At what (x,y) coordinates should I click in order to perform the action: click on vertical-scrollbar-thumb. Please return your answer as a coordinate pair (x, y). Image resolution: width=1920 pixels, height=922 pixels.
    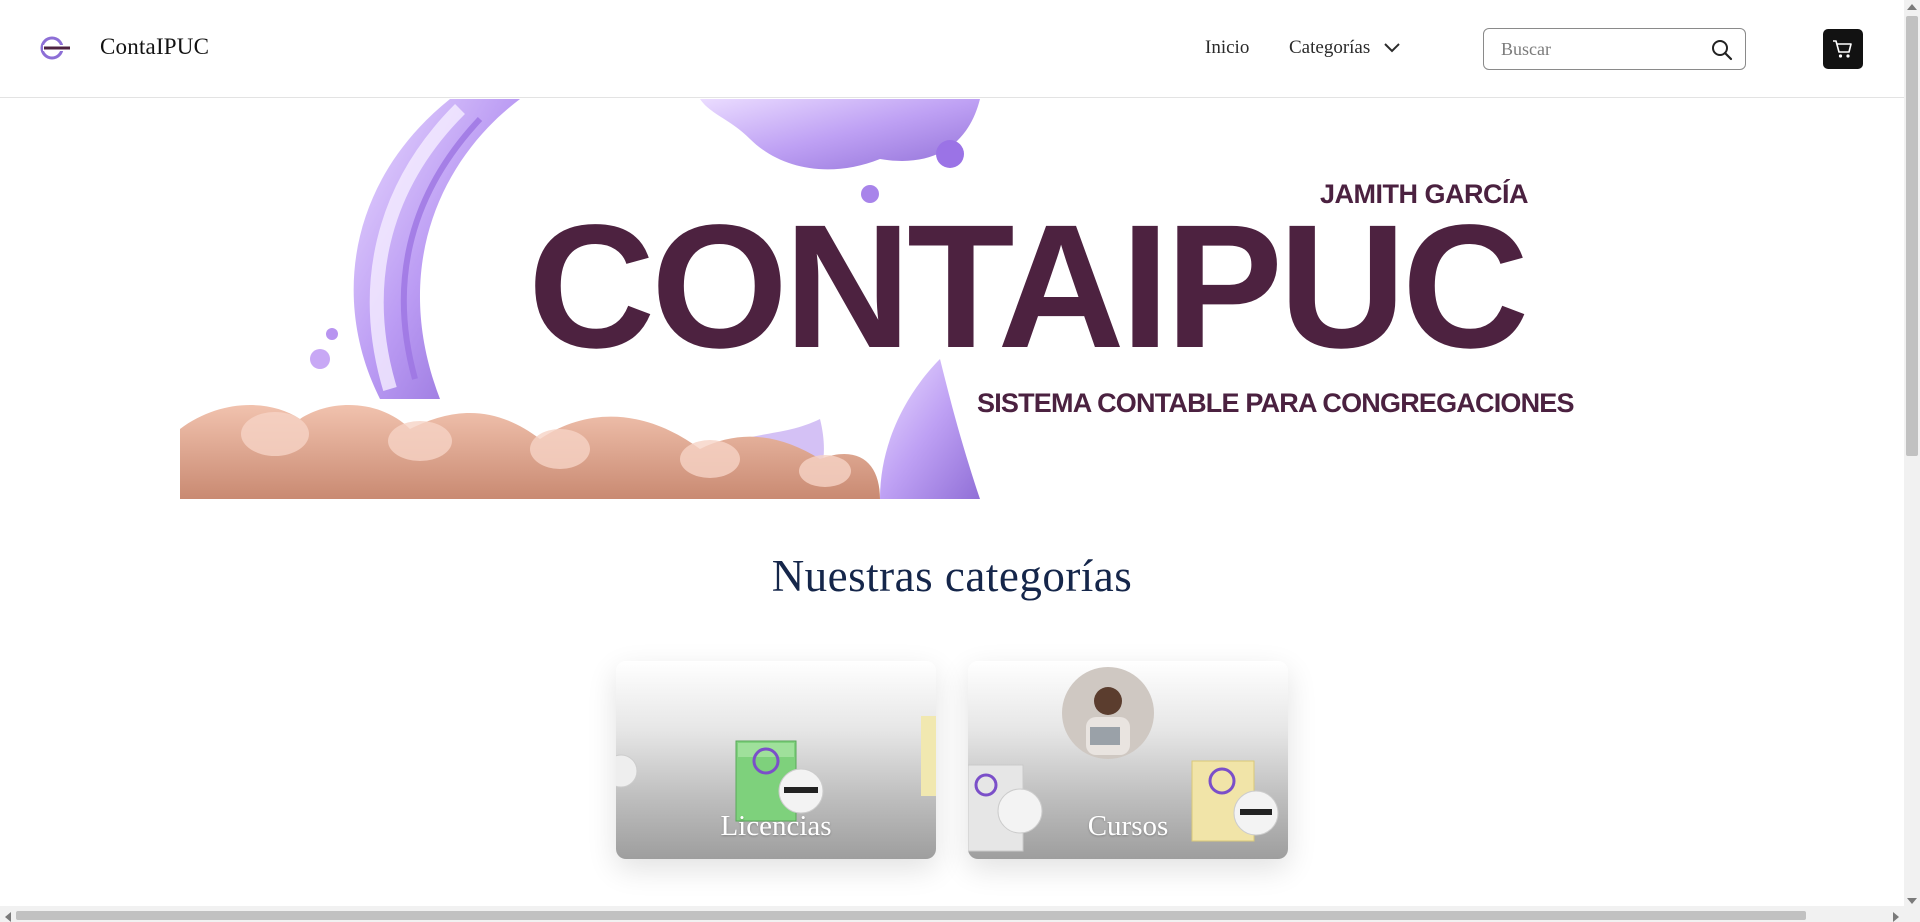
    Looking at the image, I should click on (1912, 236).